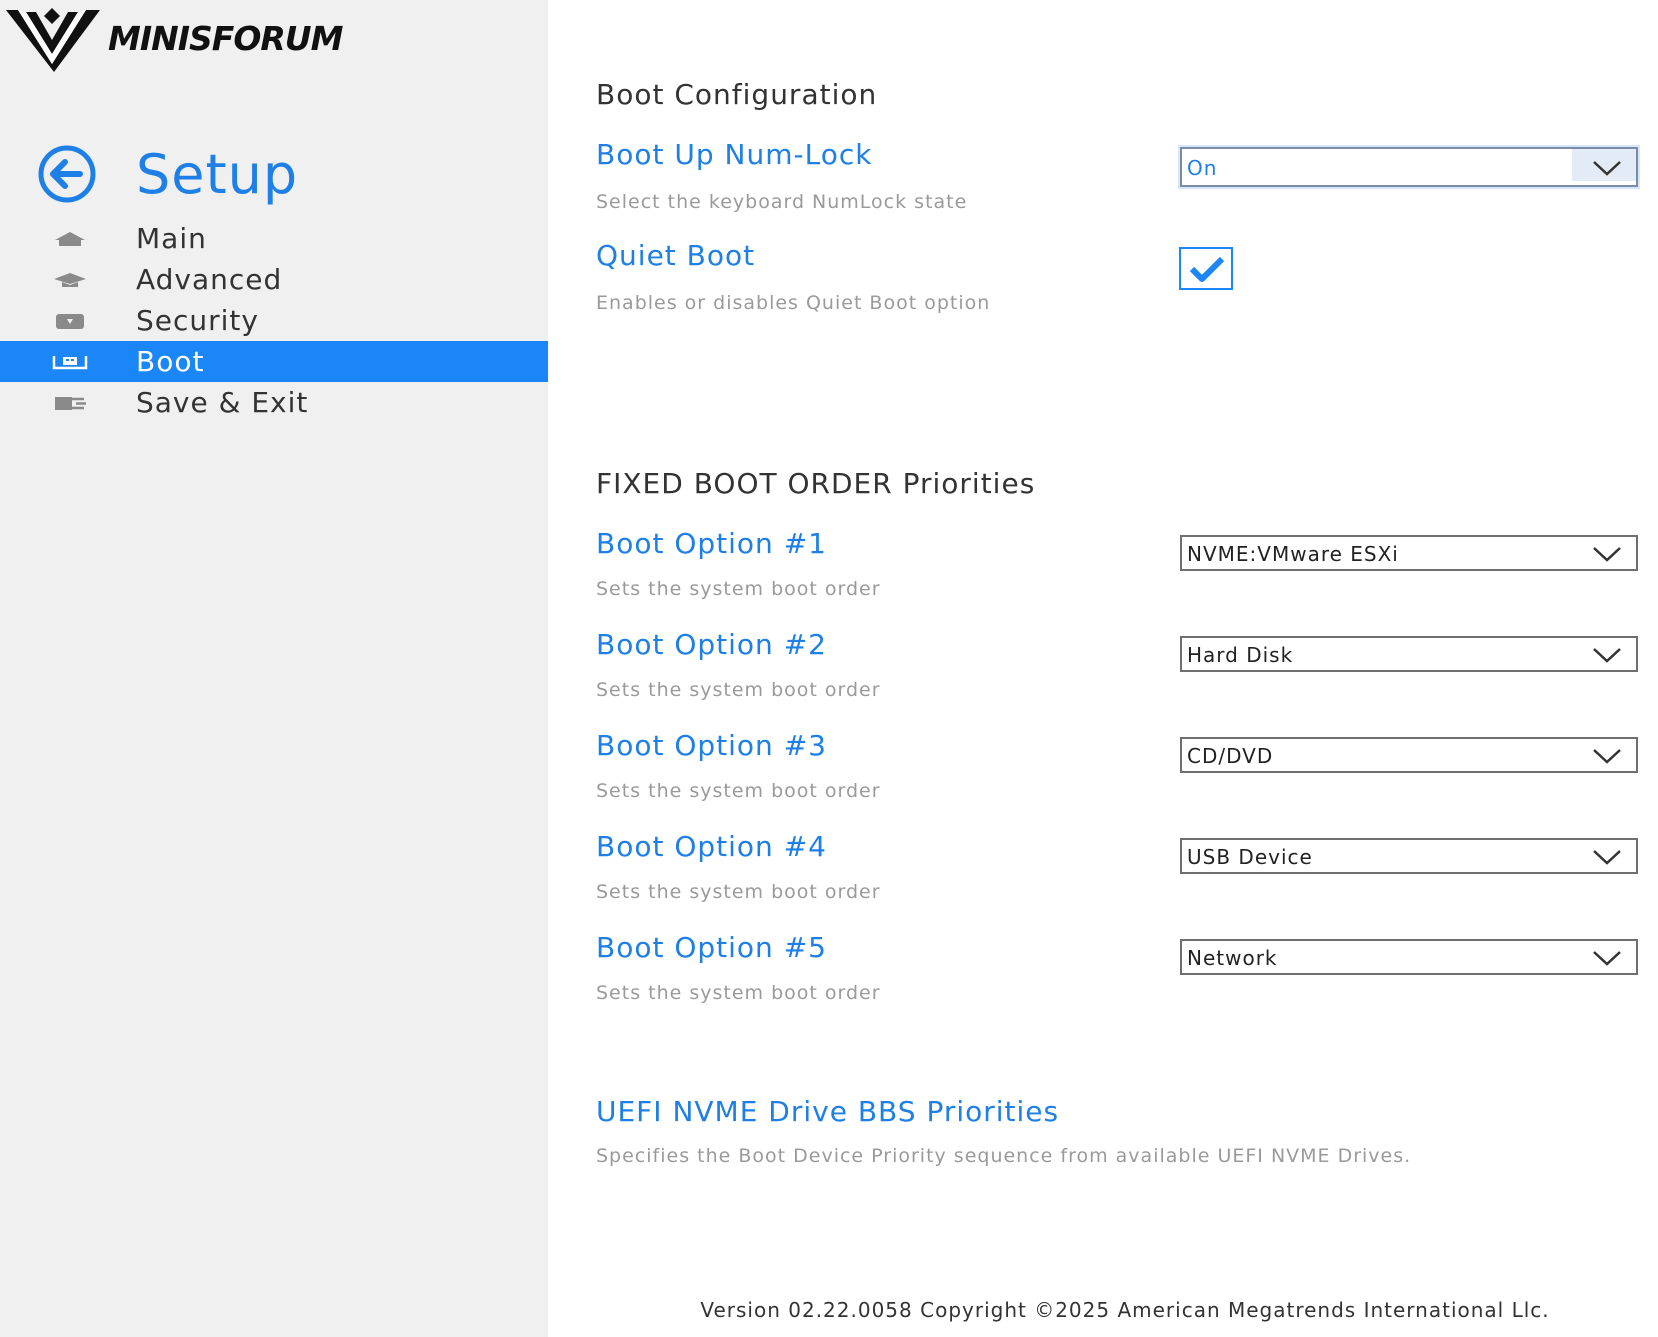  I want to click on sidebar-item-security: Security, so click(274, 320).